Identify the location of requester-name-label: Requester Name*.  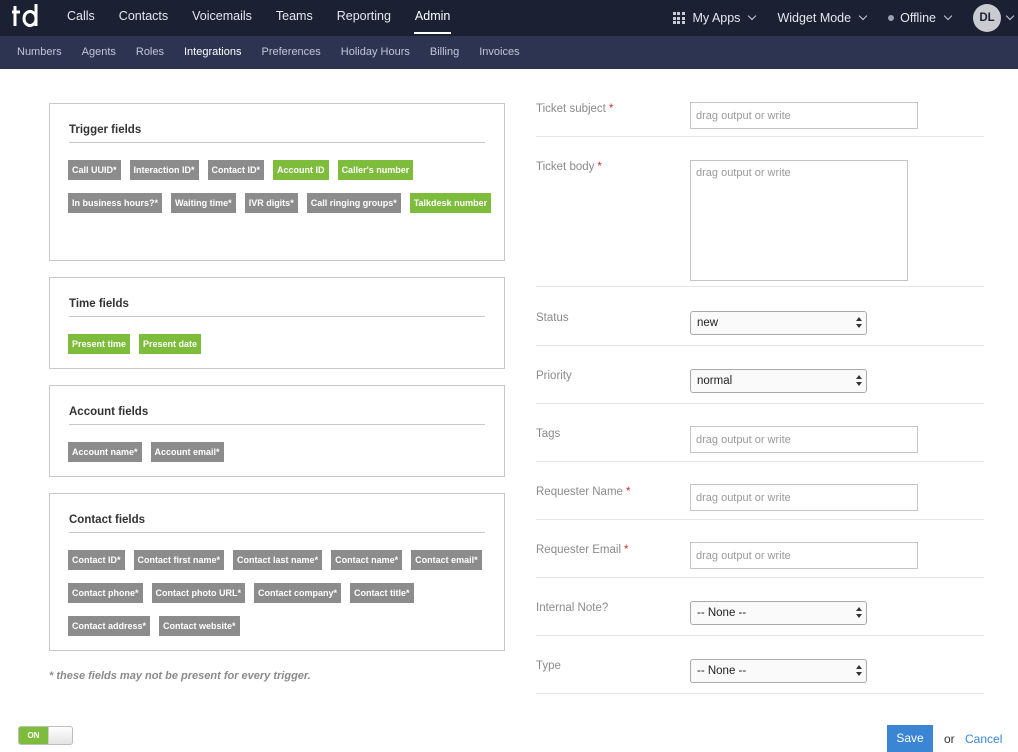
(583, 492).